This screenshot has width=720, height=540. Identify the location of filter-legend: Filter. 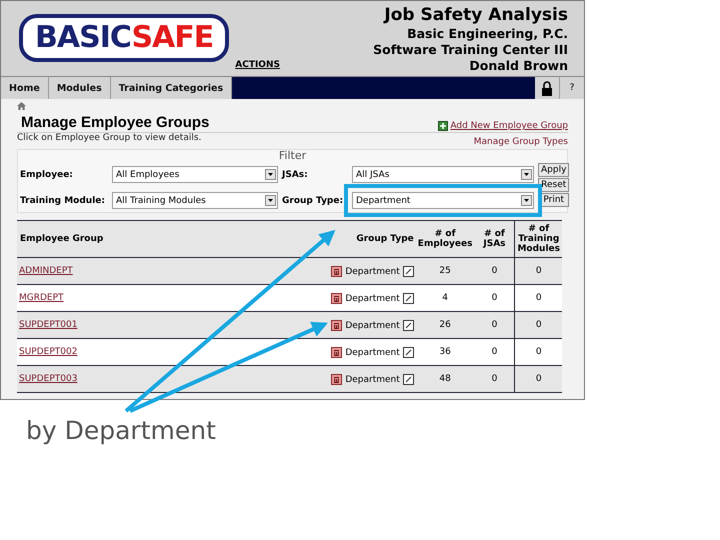
(292, 156).